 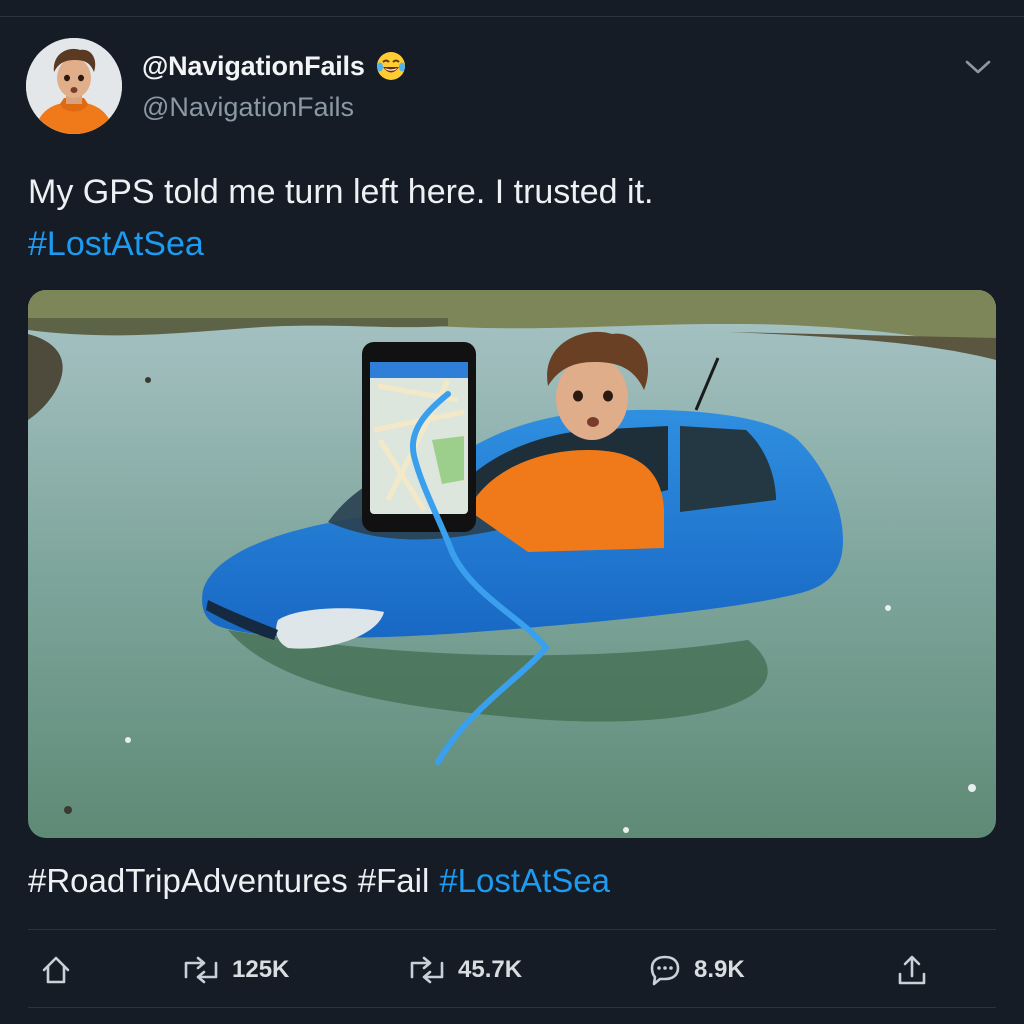 I want to click on chevron-down-icon, so click(x=978, y=67).